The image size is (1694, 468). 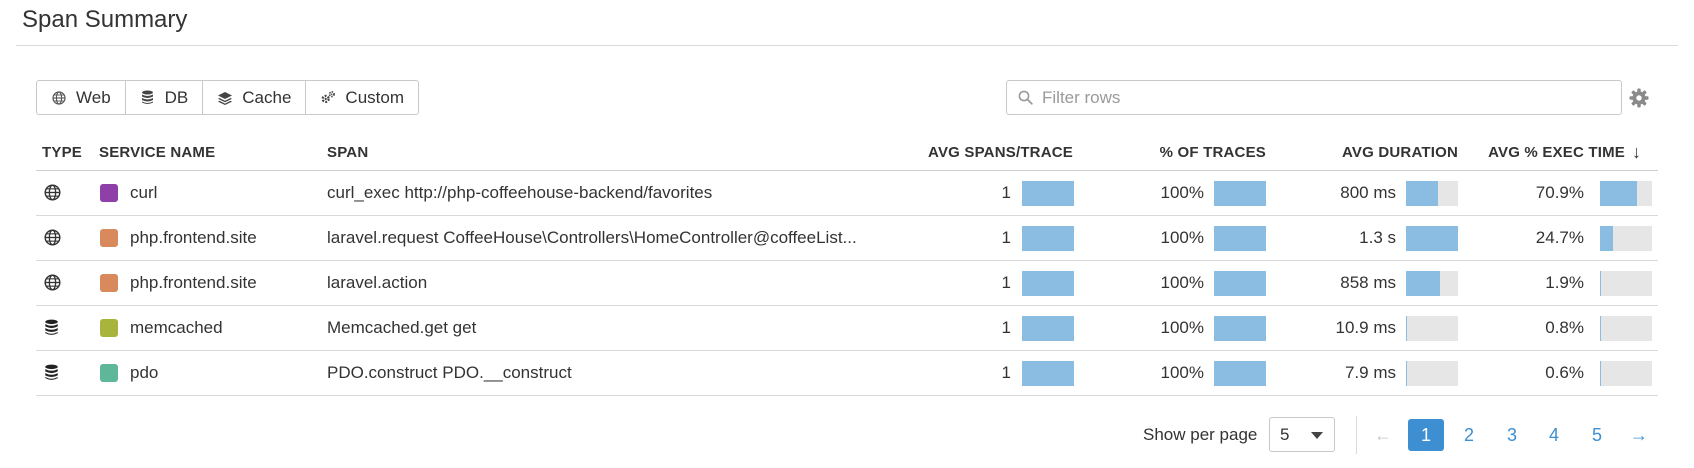 I want to click on filter-rows-search, so click(x=1314, y=97).